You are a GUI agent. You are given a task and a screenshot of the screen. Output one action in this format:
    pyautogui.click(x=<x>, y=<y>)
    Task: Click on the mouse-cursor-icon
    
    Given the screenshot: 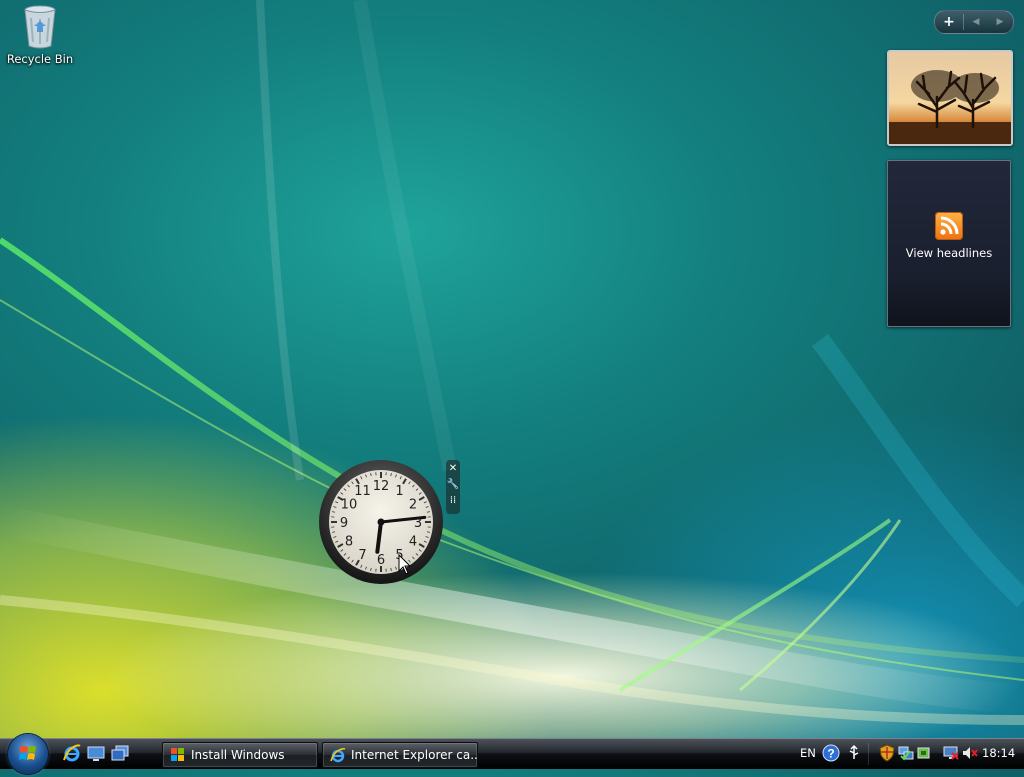 What is the action you would take?
    pyautogui.click(x=405, y=566)
    